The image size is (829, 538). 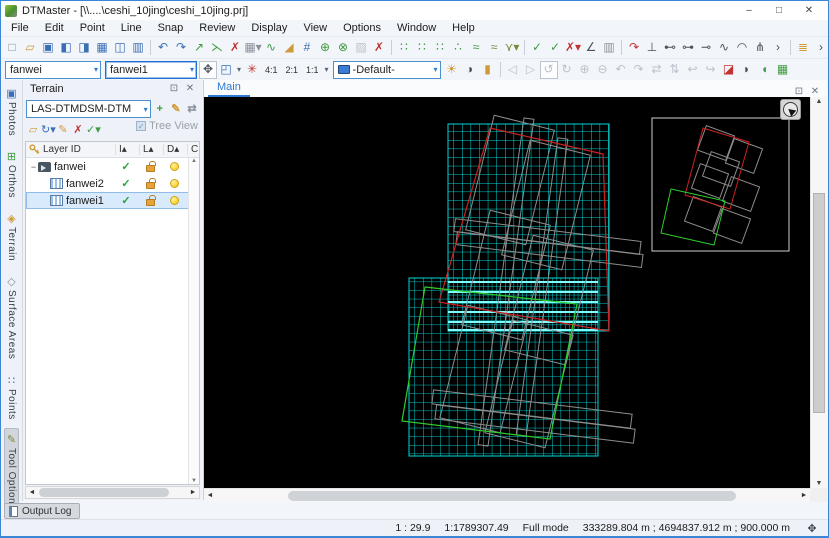 I want to click on flag-point-button: ⊕, so click(x=325, y=48).